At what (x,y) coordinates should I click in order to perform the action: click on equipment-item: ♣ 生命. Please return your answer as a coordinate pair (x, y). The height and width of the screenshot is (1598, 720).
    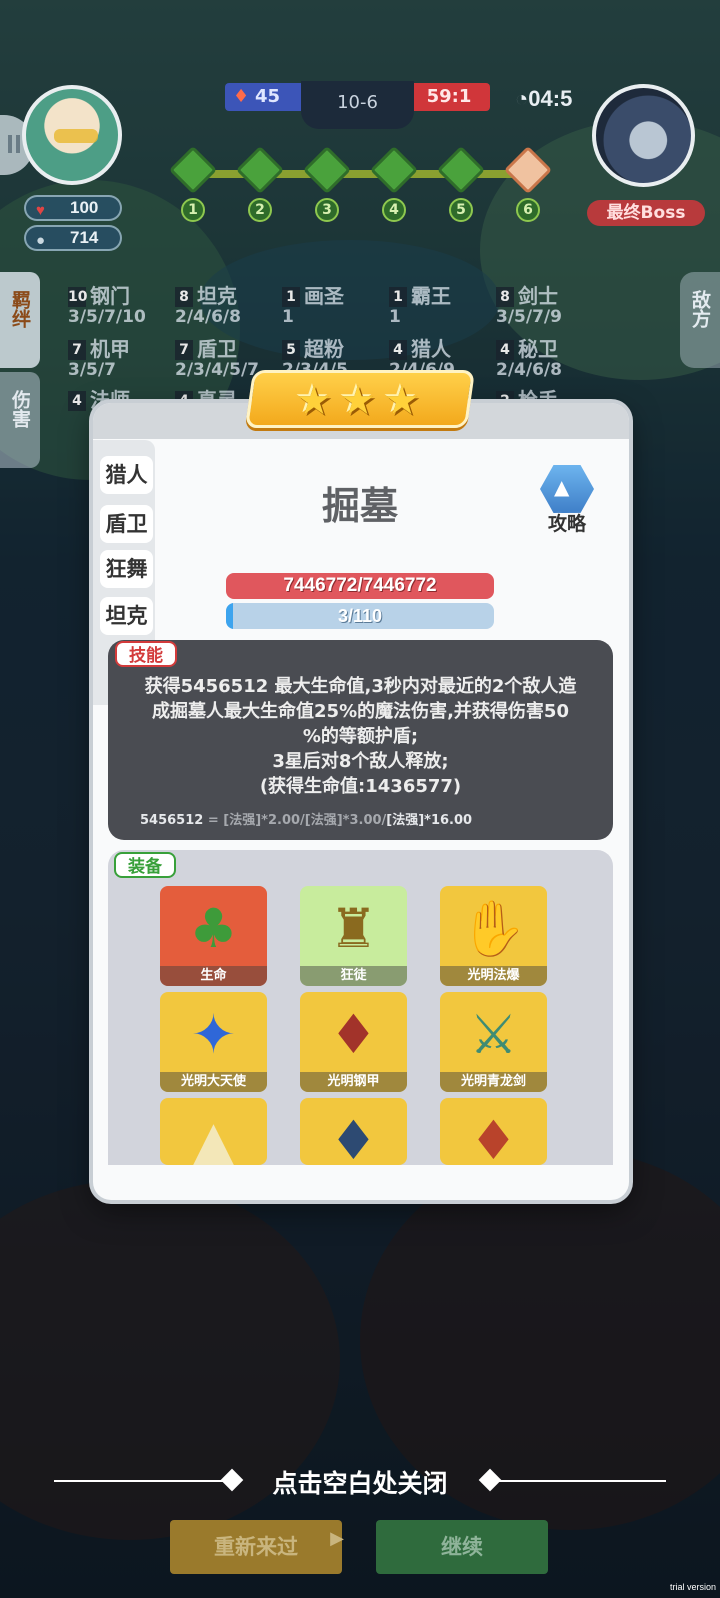
    Looking at the image, I should click on (213, 936).